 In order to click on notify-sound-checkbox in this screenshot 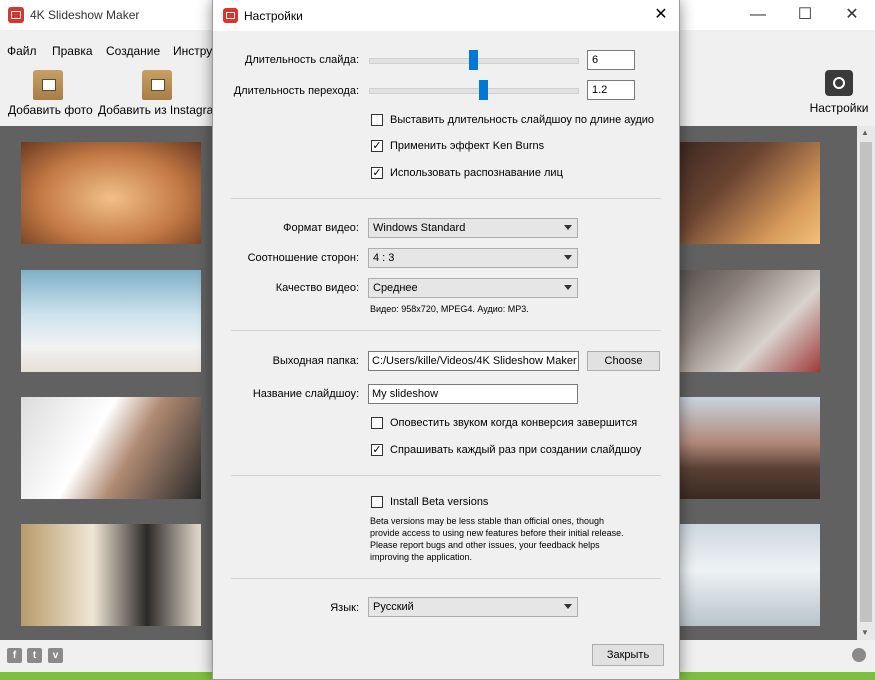, I will do `click(377, 423)`.